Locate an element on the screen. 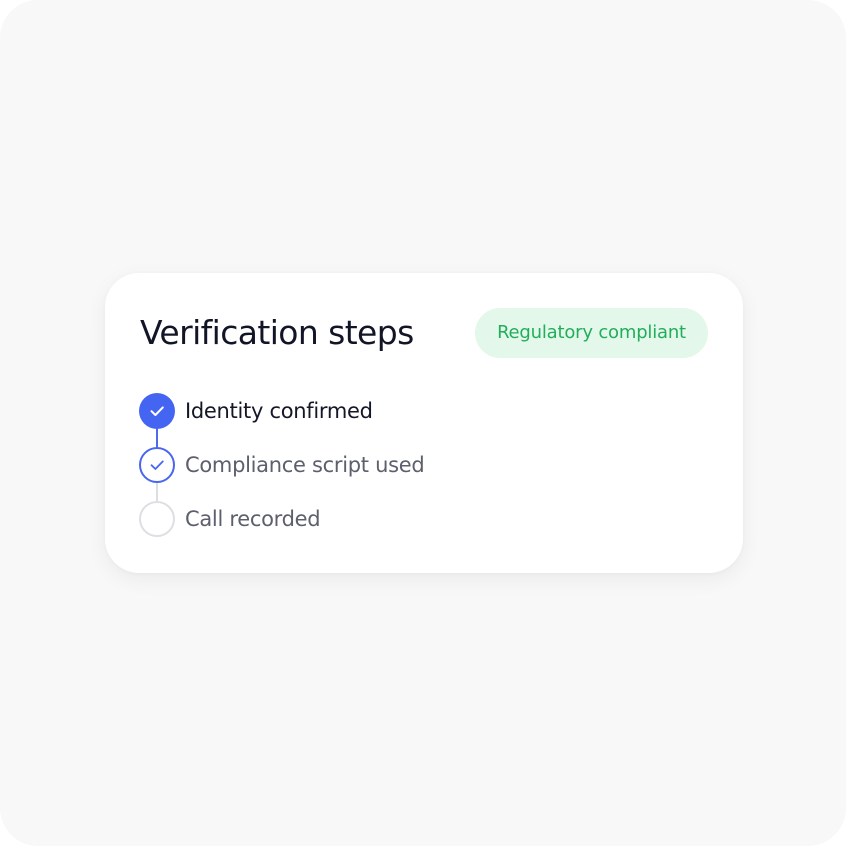  step-status-pending is located at coordinates (157, 519).